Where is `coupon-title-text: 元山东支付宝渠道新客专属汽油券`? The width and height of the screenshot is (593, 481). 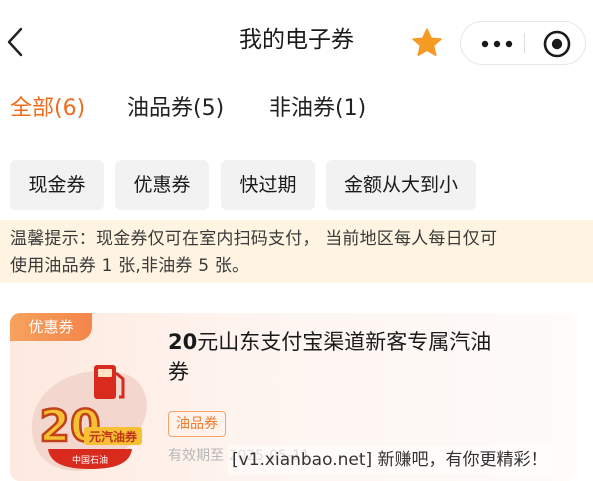 coupon-title-text: 元山东支付宝渠道新客专属汽油券 is located at coordinates (330, 357).